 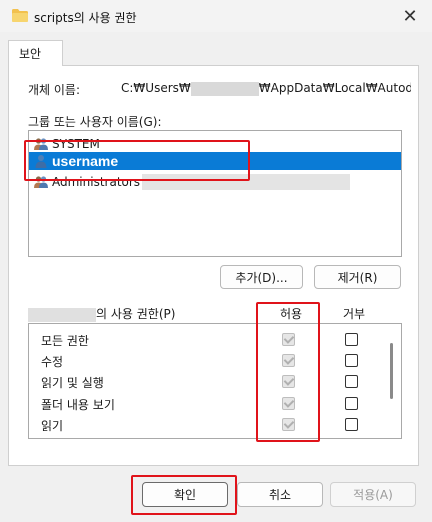 What do you see at coordinates (85, 18) in the screenshot?
I see `window-title: scripts의 사용 권한` at bounding box center [85, 18].